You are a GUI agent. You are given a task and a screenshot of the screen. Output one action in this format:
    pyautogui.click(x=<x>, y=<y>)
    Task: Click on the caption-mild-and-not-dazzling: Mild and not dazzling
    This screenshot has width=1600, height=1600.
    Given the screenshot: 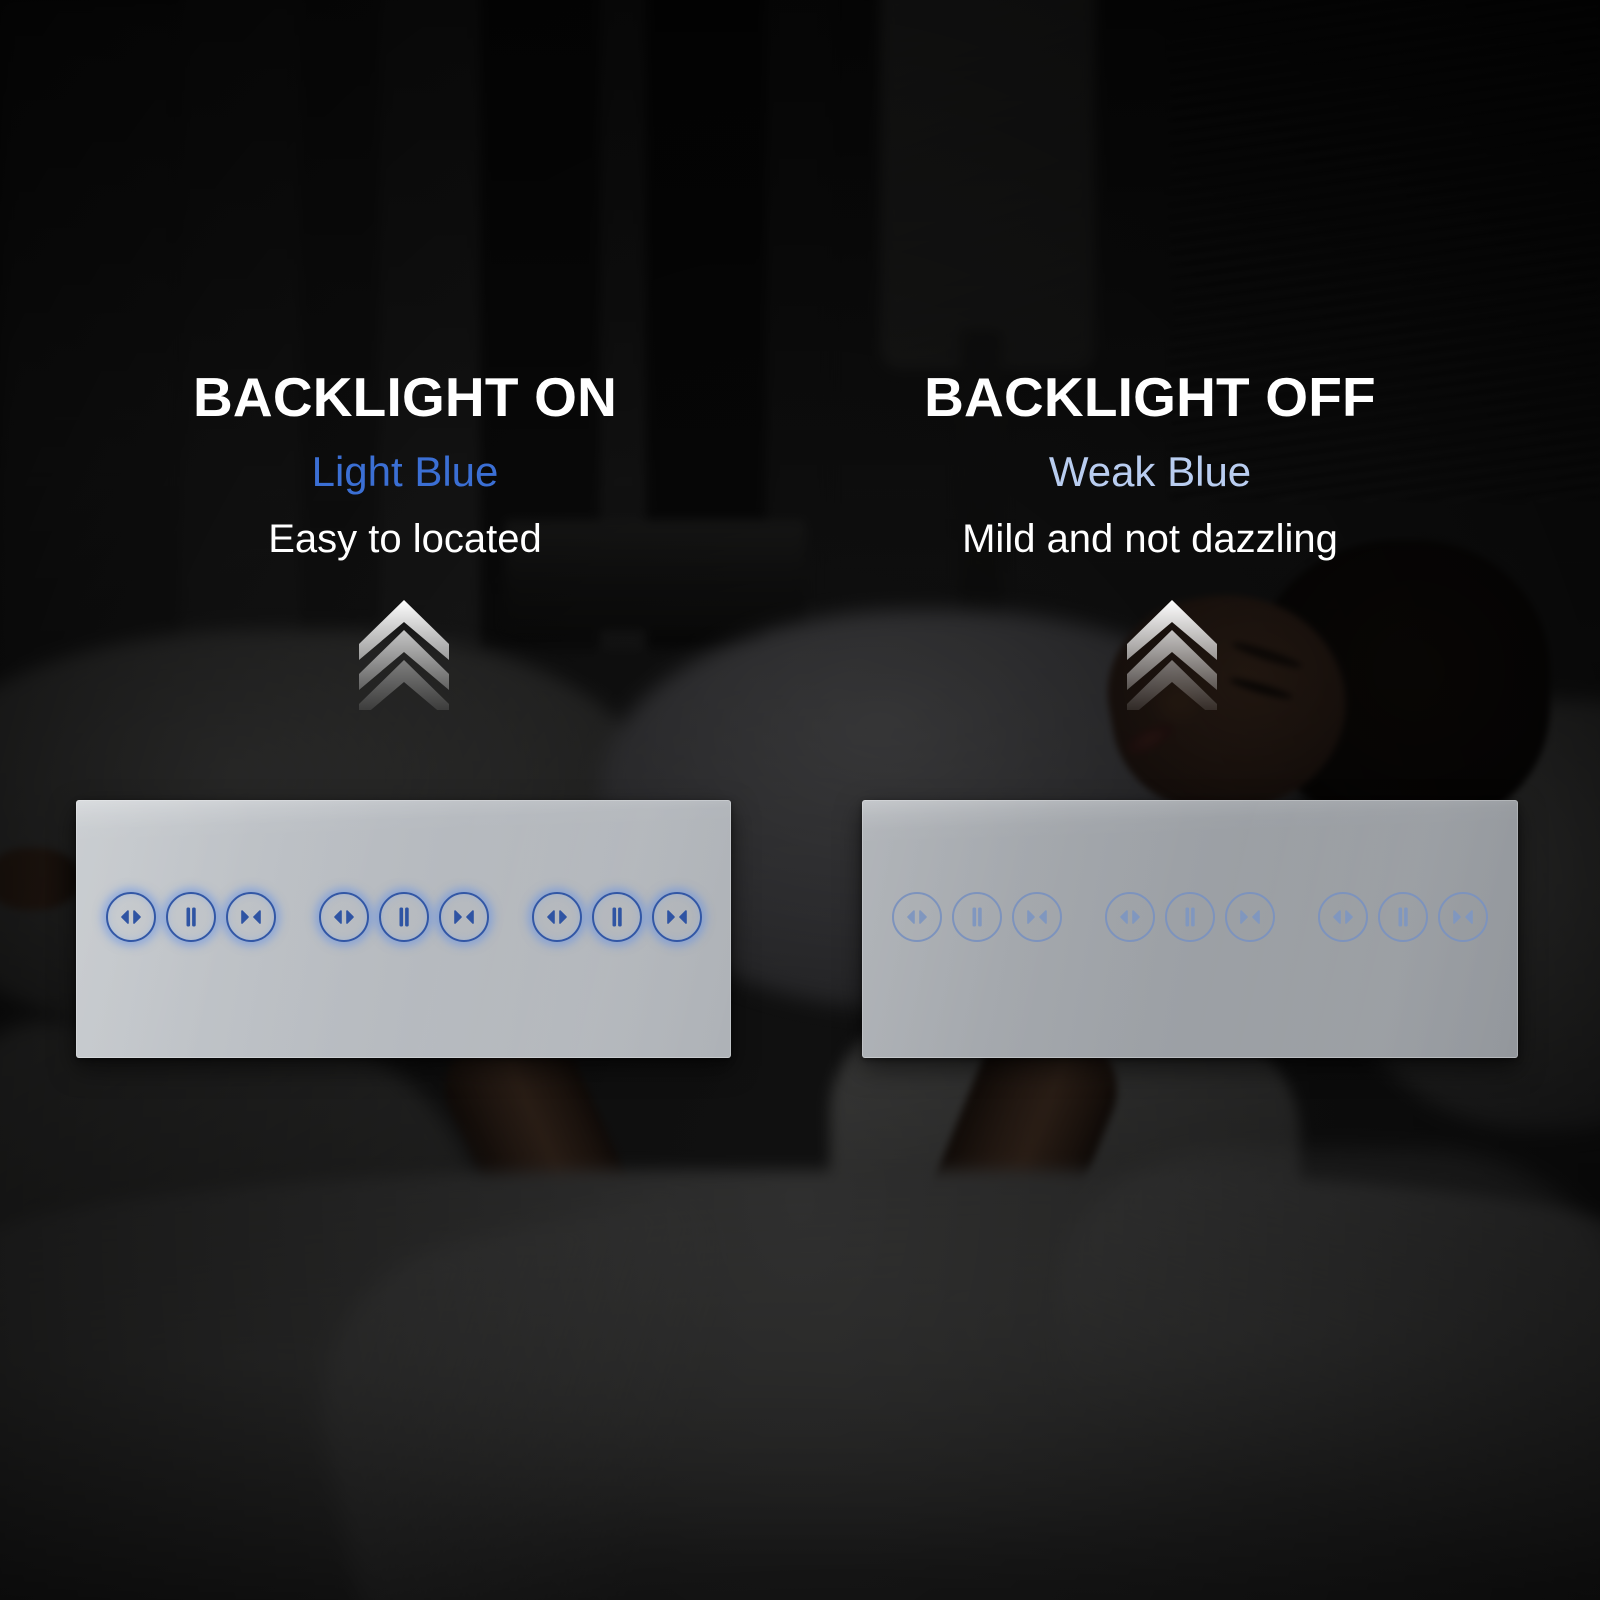 What is the action you would take?
    pyautogui.click(x=1150, y=539)
    